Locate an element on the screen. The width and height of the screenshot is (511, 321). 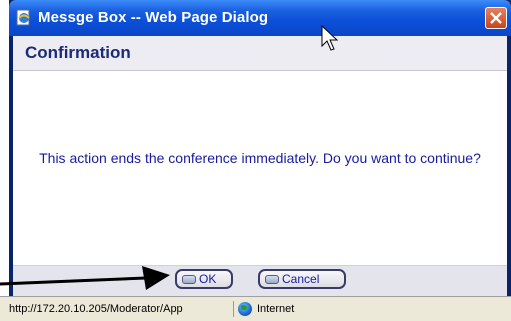
ok-button-label: OK is located at coordinates (208, 279).